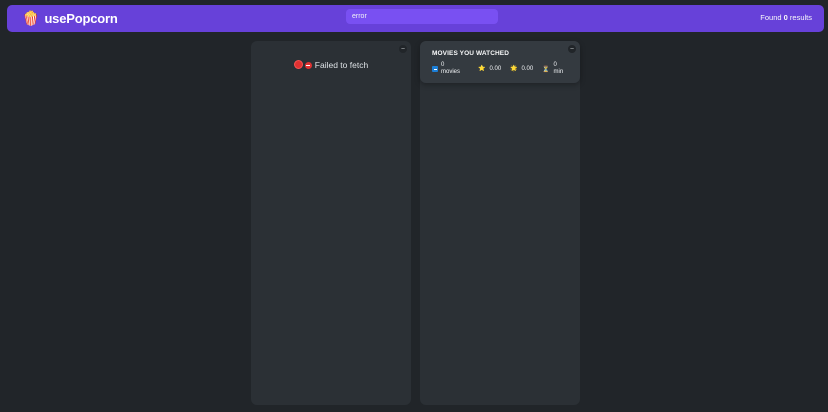 Image resolution: width=828 pixels, height=412 pixels. I want to click on summary-stats: 0 movies ⭐ 0.00 🌟 0.00 ⏳ 0 min, so click(502, 69).